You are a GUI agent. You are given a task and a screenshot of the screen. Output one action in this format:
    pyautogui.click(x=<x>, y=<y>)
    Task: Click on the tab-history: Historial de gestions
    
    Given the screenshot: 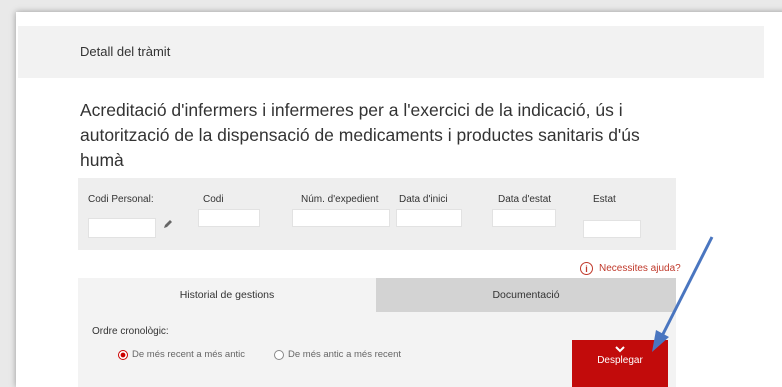 What is the action you would take?
    pyautogui.click(x=227, y=295)
    